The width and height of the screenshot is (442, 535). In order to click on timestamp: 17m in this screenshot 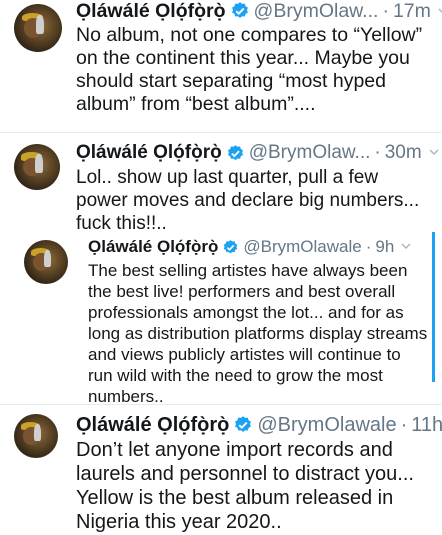, I will do `click(412, 11)`.